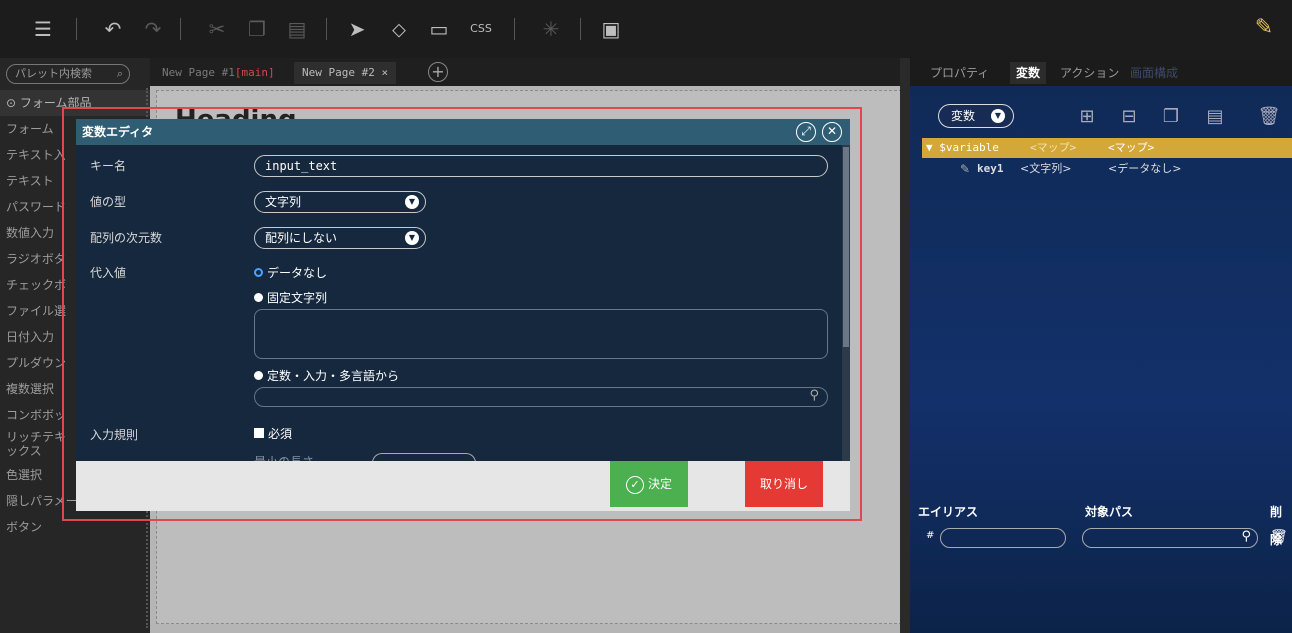  Describe the element at coordinates (959, 73) in the screenshot. I see `tab-properties: プロパティ` at that location.